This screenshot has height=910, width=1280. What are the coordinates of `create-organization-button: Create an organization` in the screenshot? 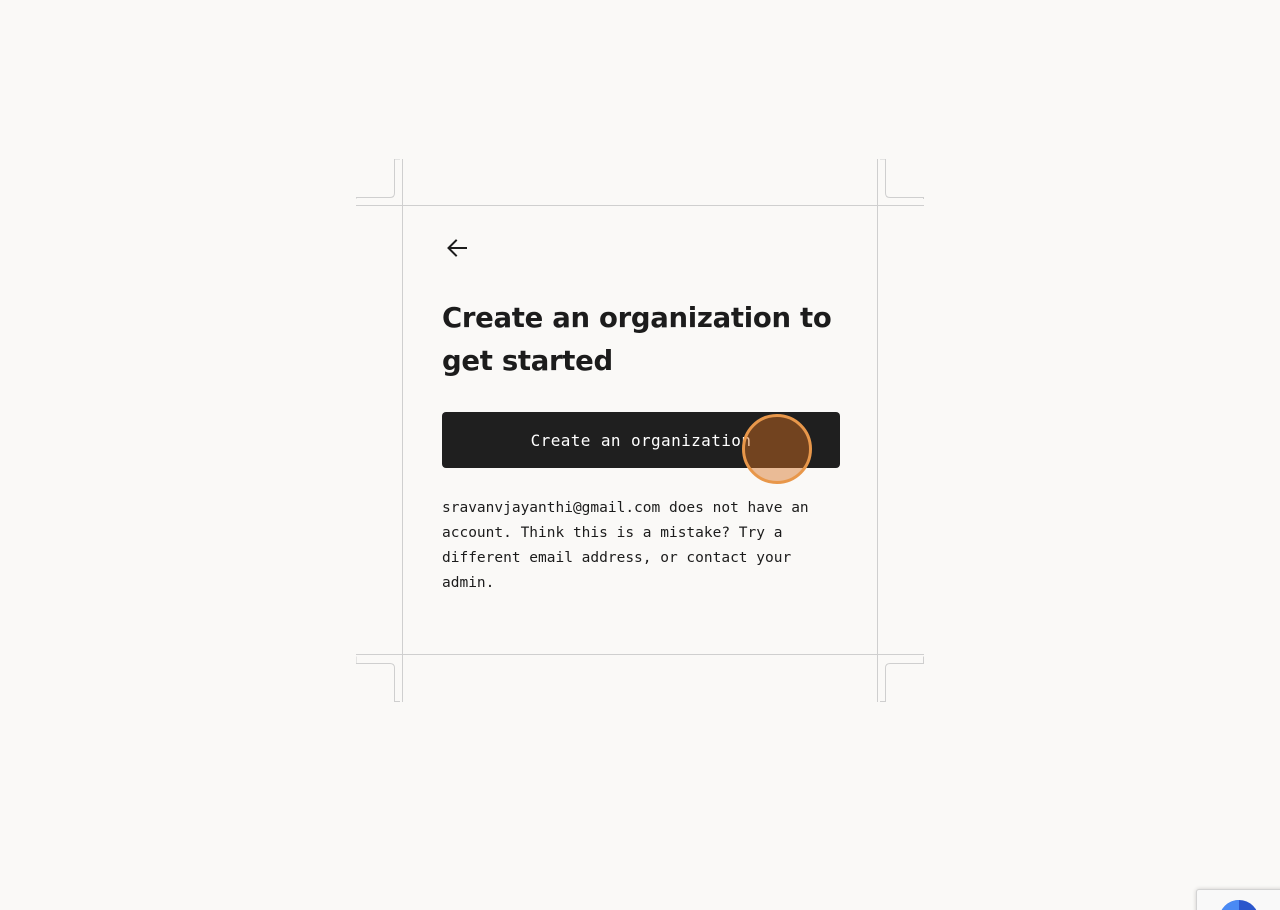 It's located at (641, 440).